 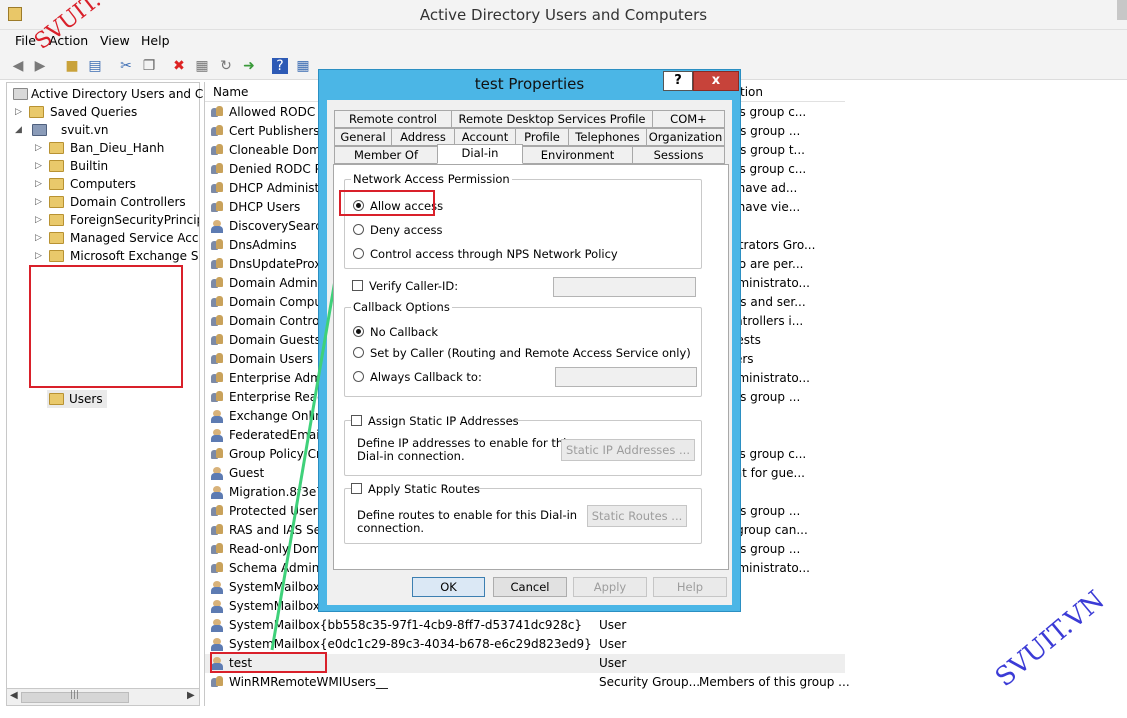 I want to click on scroll-right-icon: ▶, so click(x=191, y=695).